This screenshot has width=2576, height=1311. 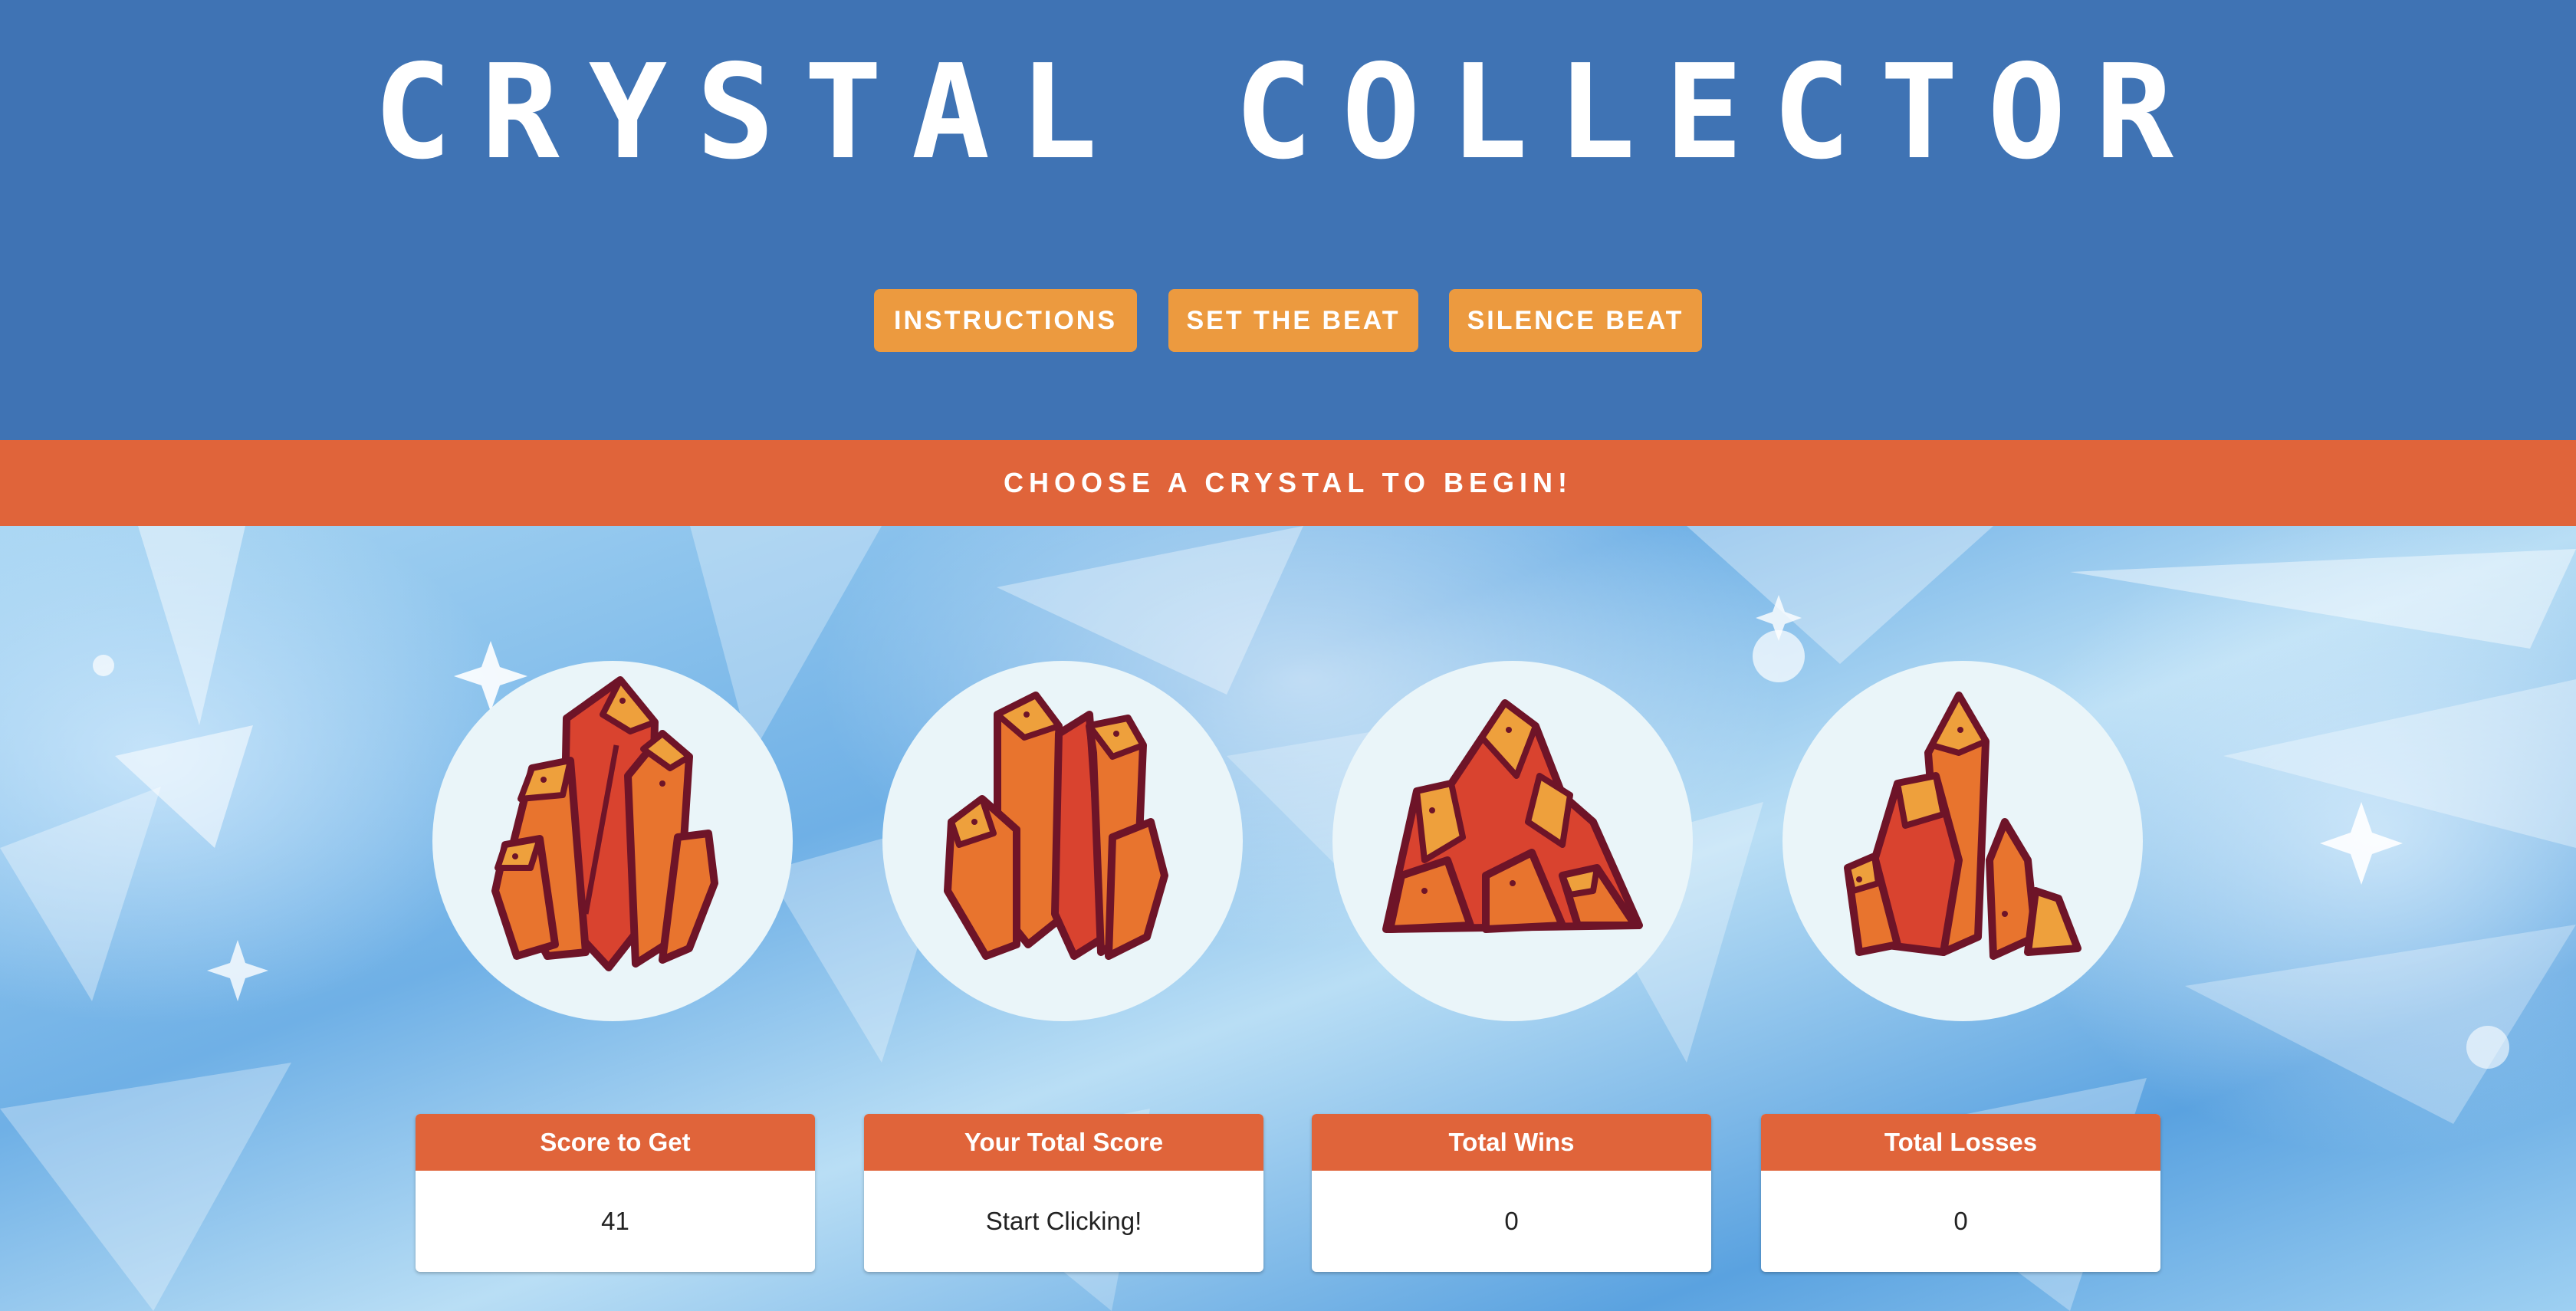 I want to click on total-score-card: Your Total Score Start Clicking!, so click(x=1063, y=1193).